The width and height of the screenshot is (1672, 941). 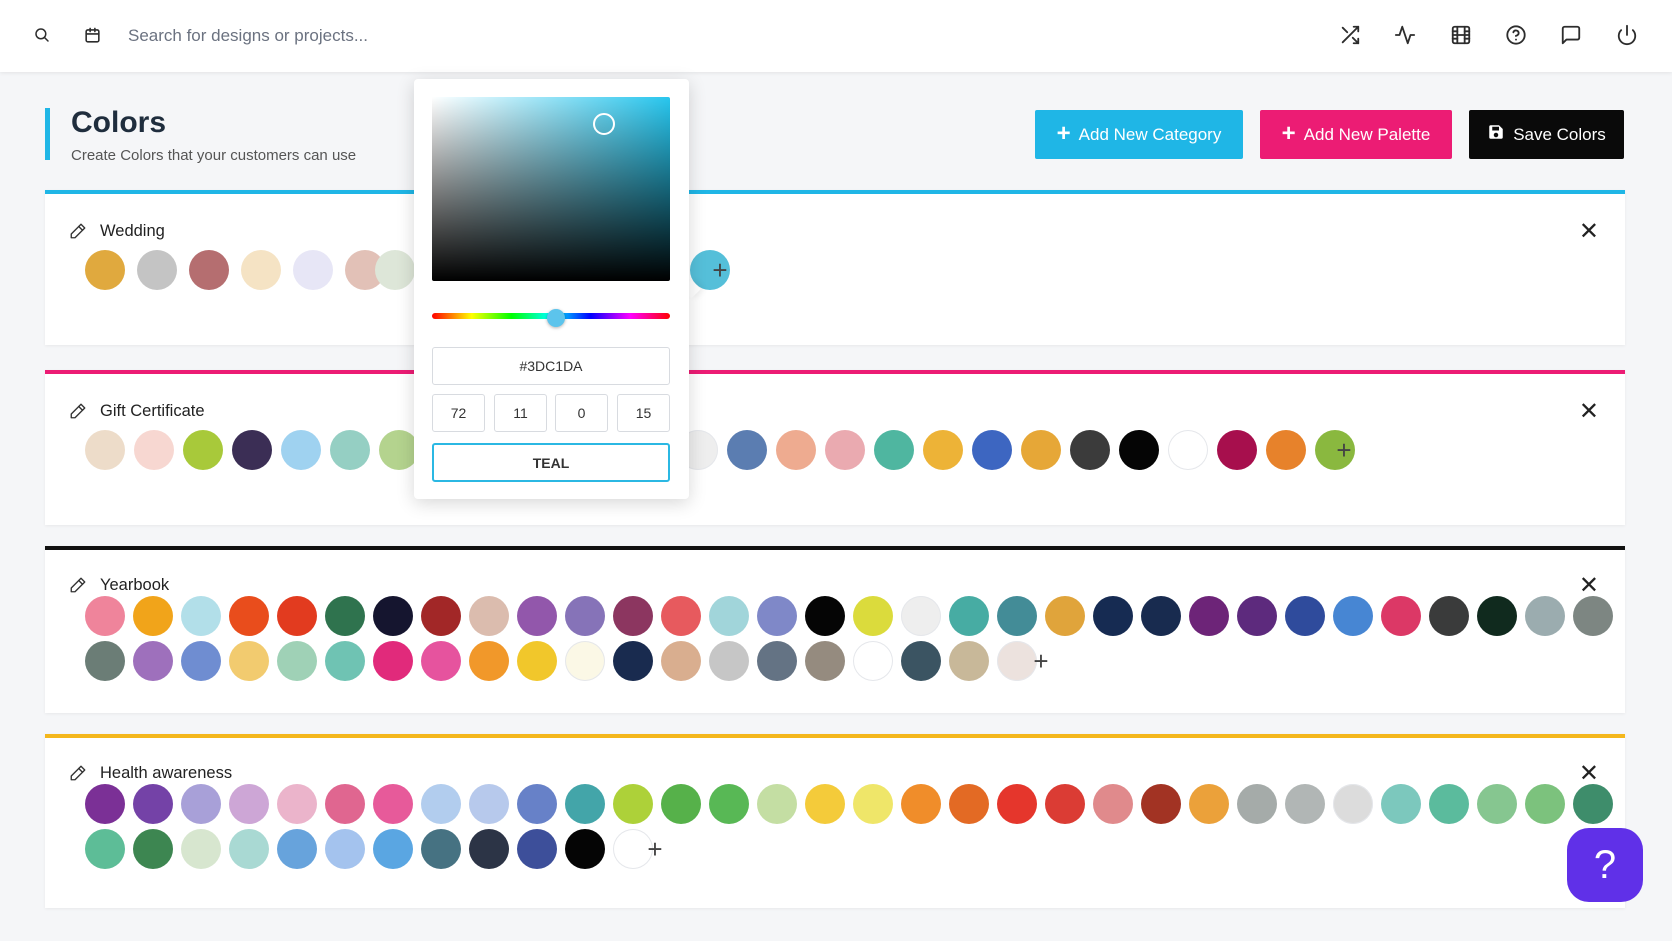 What do you see at coordinates (152, 411) in the screenshot?
I see `category-name: Gift Certificate` at bounding box center [152, 411].